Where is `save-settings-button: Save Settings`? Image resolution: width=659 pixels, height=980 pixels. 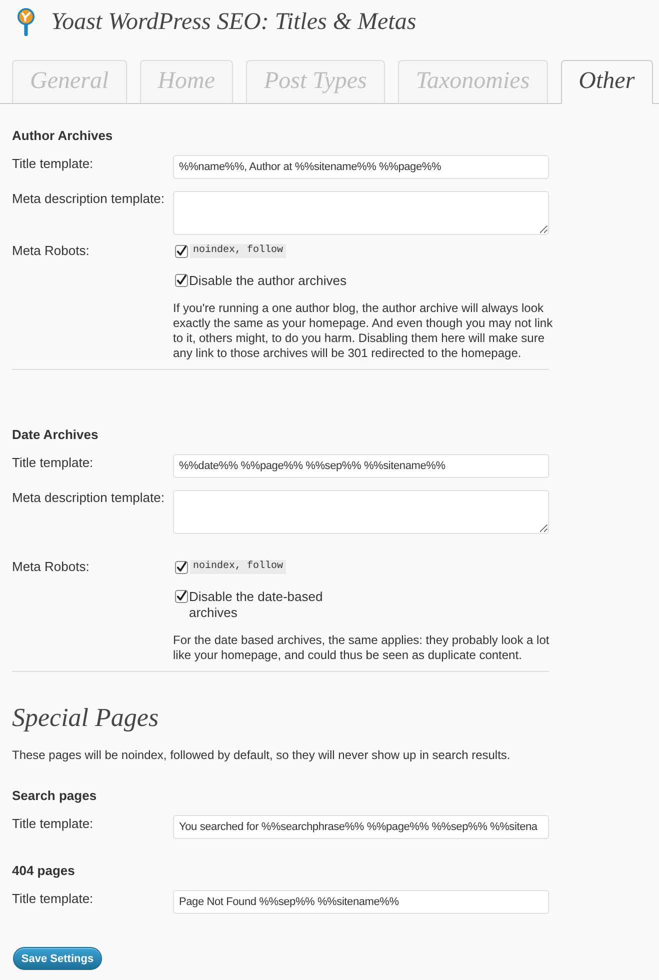
save-settings-button: Save Settings is located at coordinates (57, 958).